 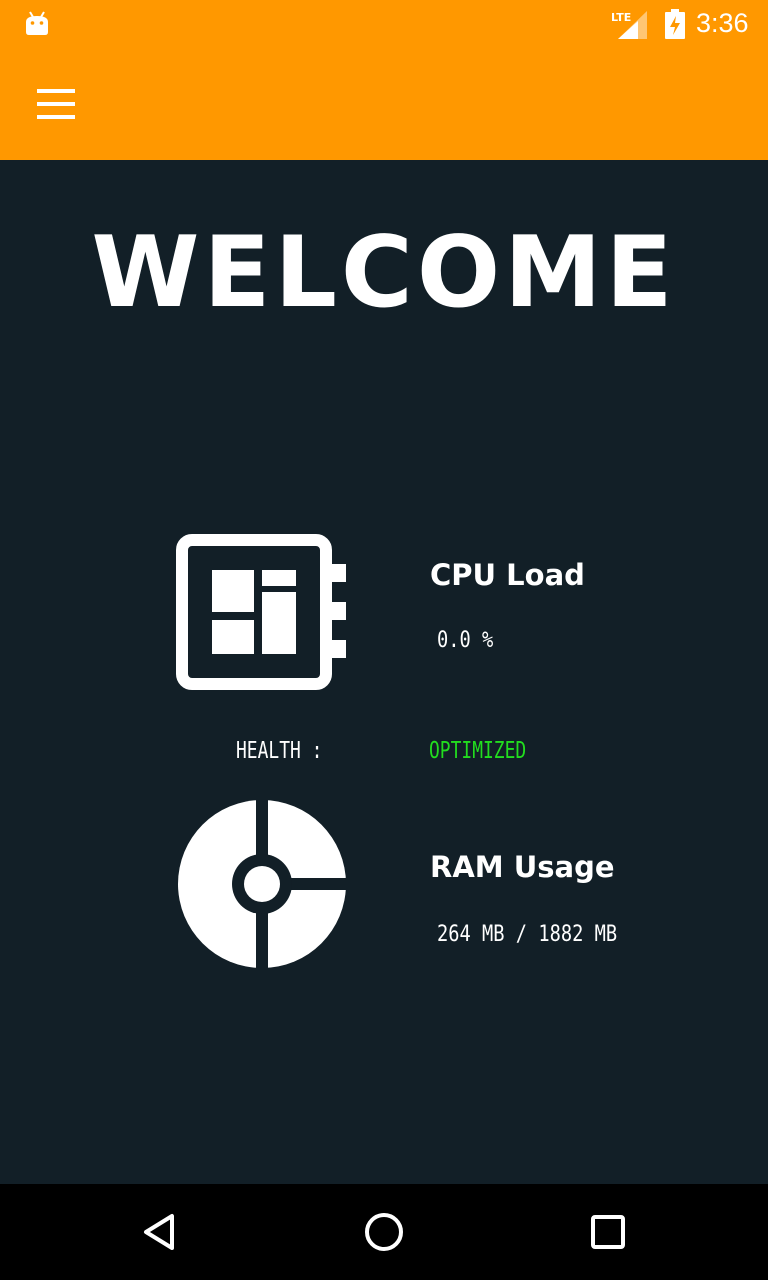 I want to click on svg-text: LTE, so click(x=621, y=17).